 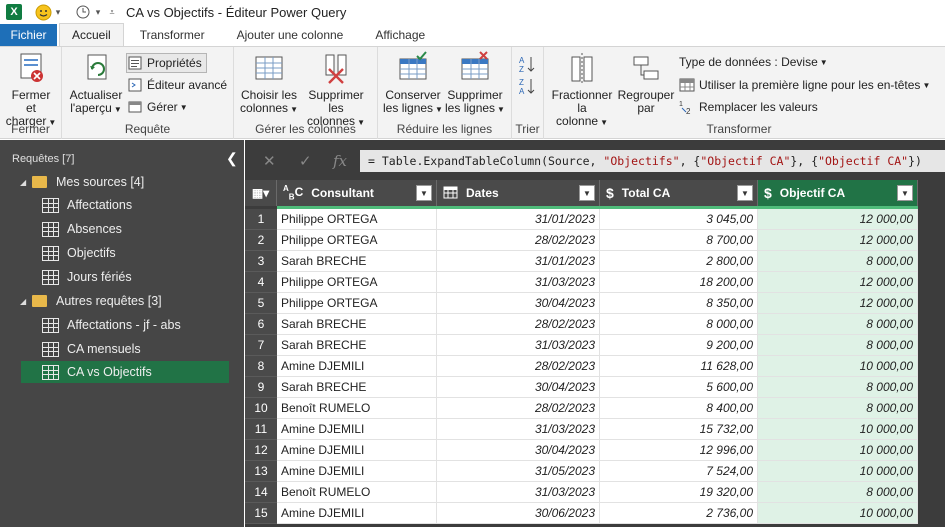 I want to click on customize-toolbar-icon: ⩡, so click(x=112, y=12).